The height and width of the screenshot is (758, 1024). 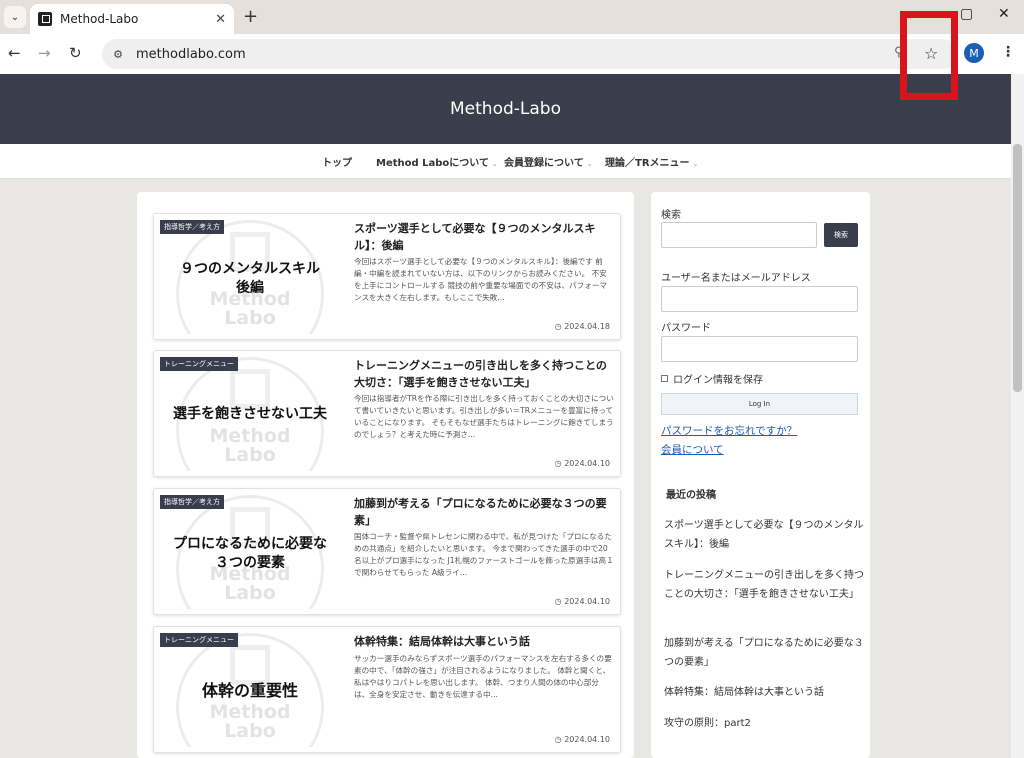 I want to click on thumb-caption: ９つのメンタルスキル 後編, so click(x=250, y=278).